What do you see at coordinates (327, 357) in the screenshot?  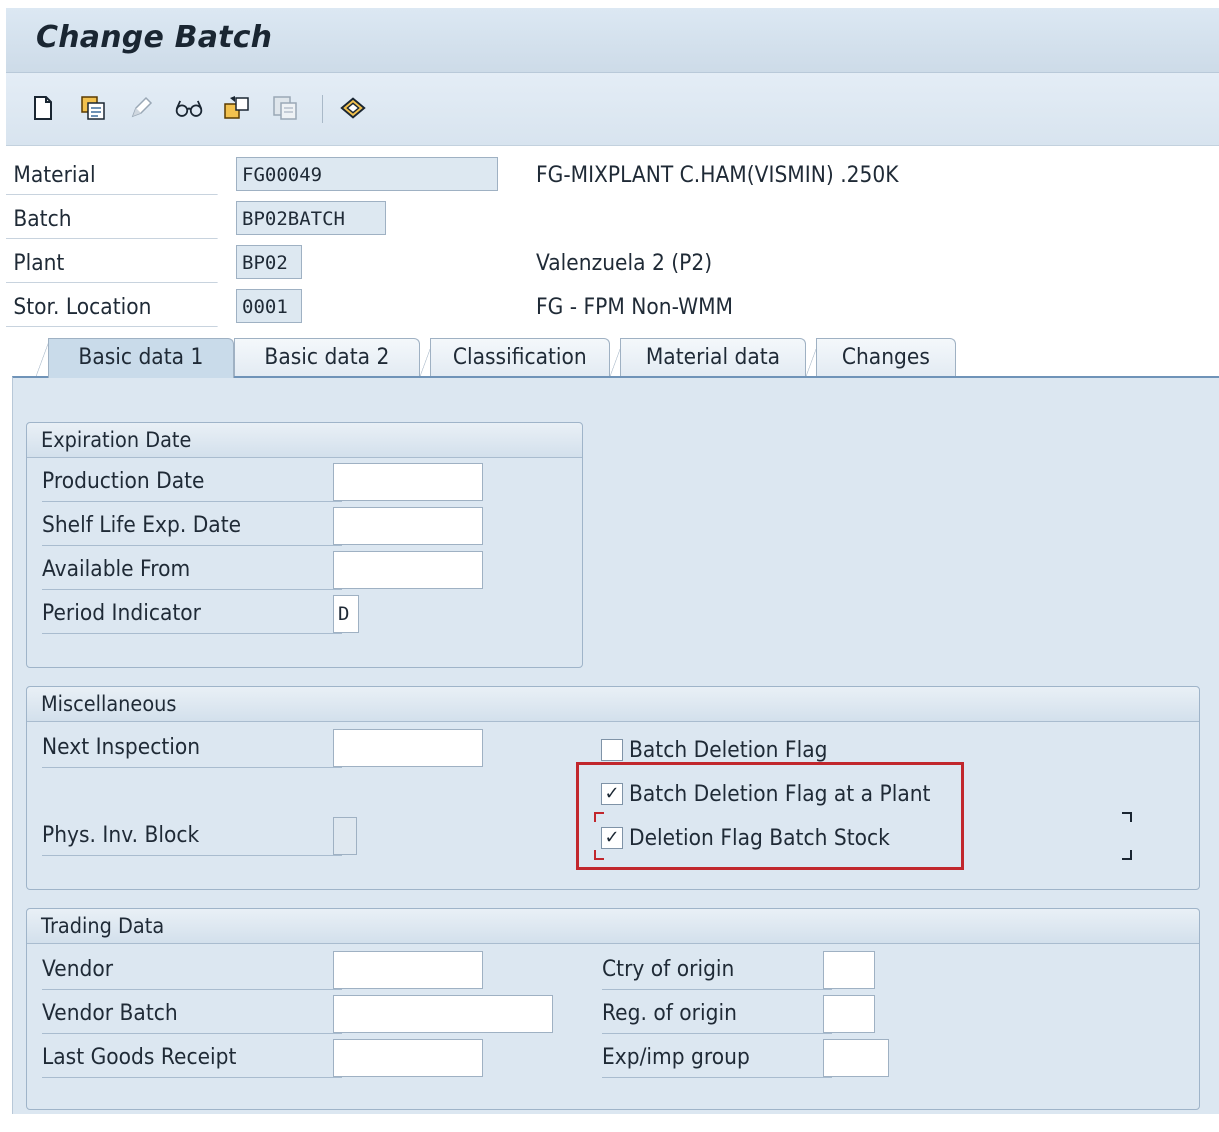 I see `tab-basic-data-2: Basic data 2` at bounding box center [327, 357].